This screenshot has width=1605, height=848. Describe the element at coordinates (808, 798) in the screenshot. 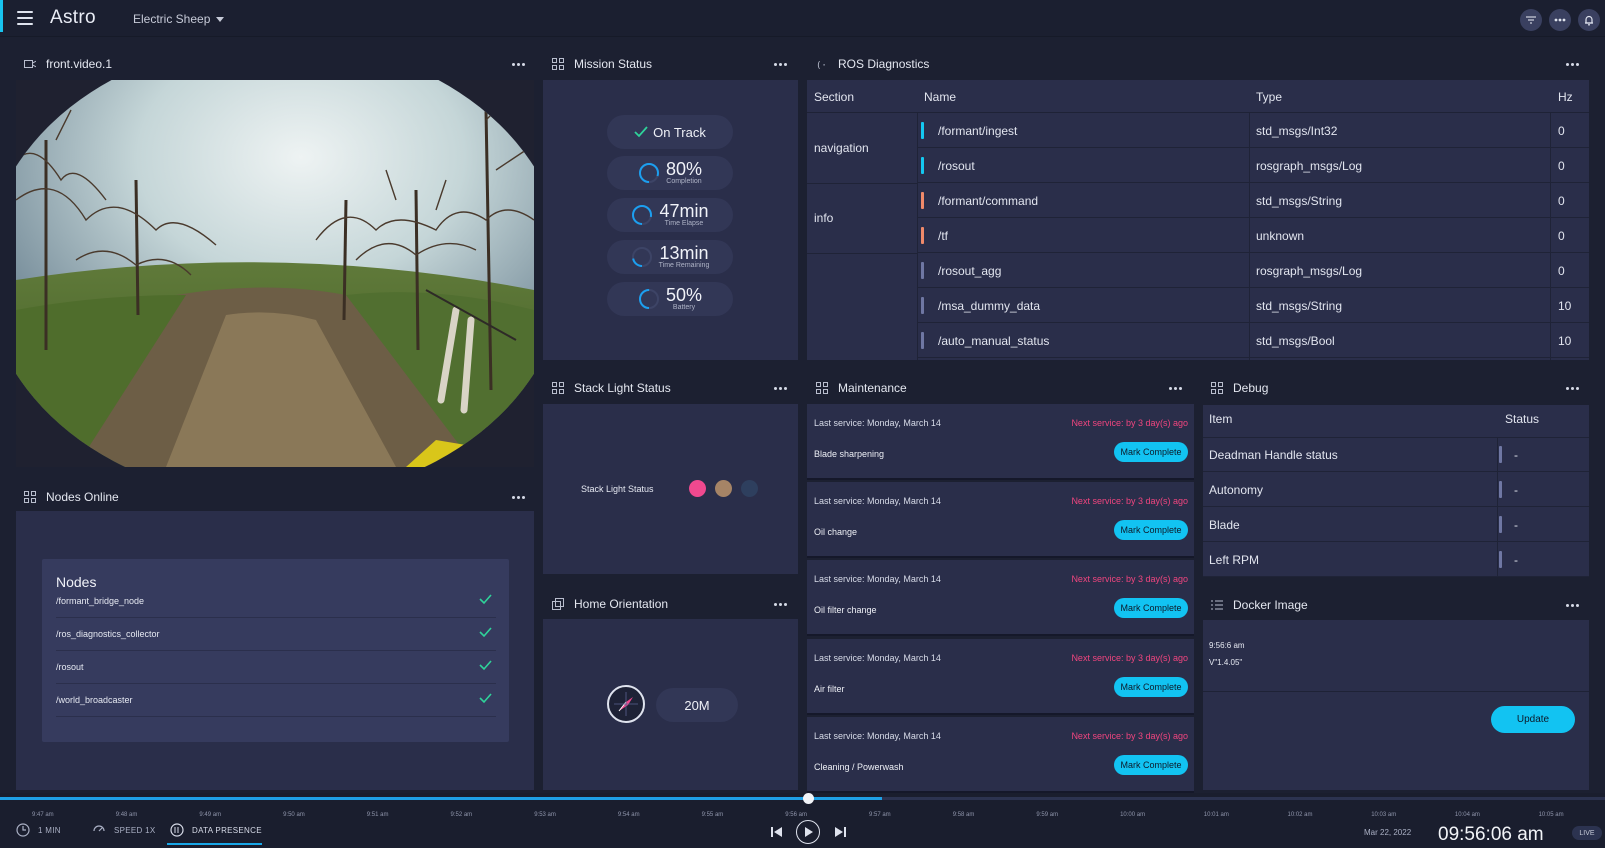

I see `timeline-scrubber-handle` at that location.